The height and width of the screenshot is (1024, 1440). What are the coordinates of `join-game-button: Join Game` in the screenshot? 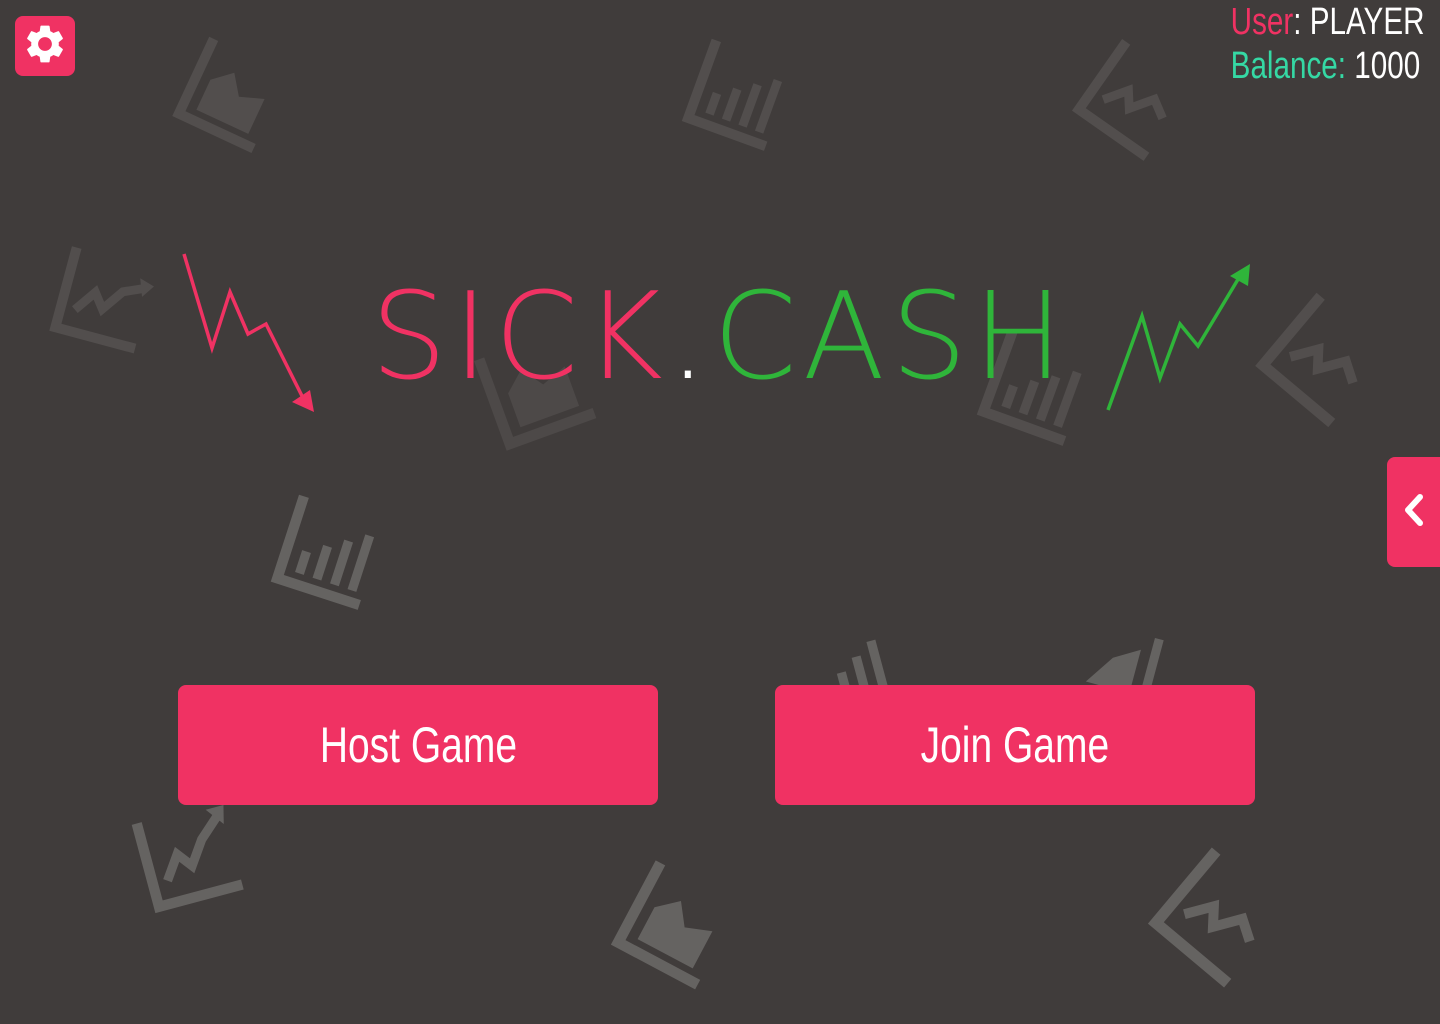 It's located at (1015, 745).